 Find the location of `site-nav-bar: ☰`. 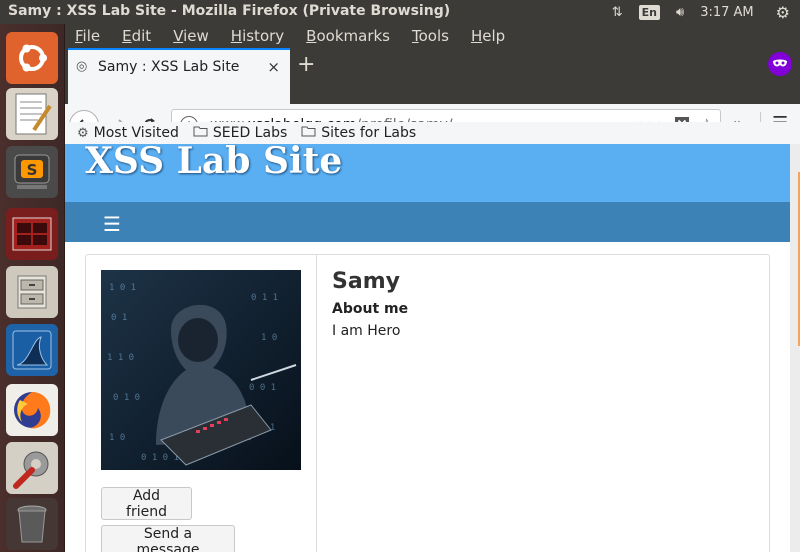

site-nav-bar: ☰ is located at coordinates (427, 222).